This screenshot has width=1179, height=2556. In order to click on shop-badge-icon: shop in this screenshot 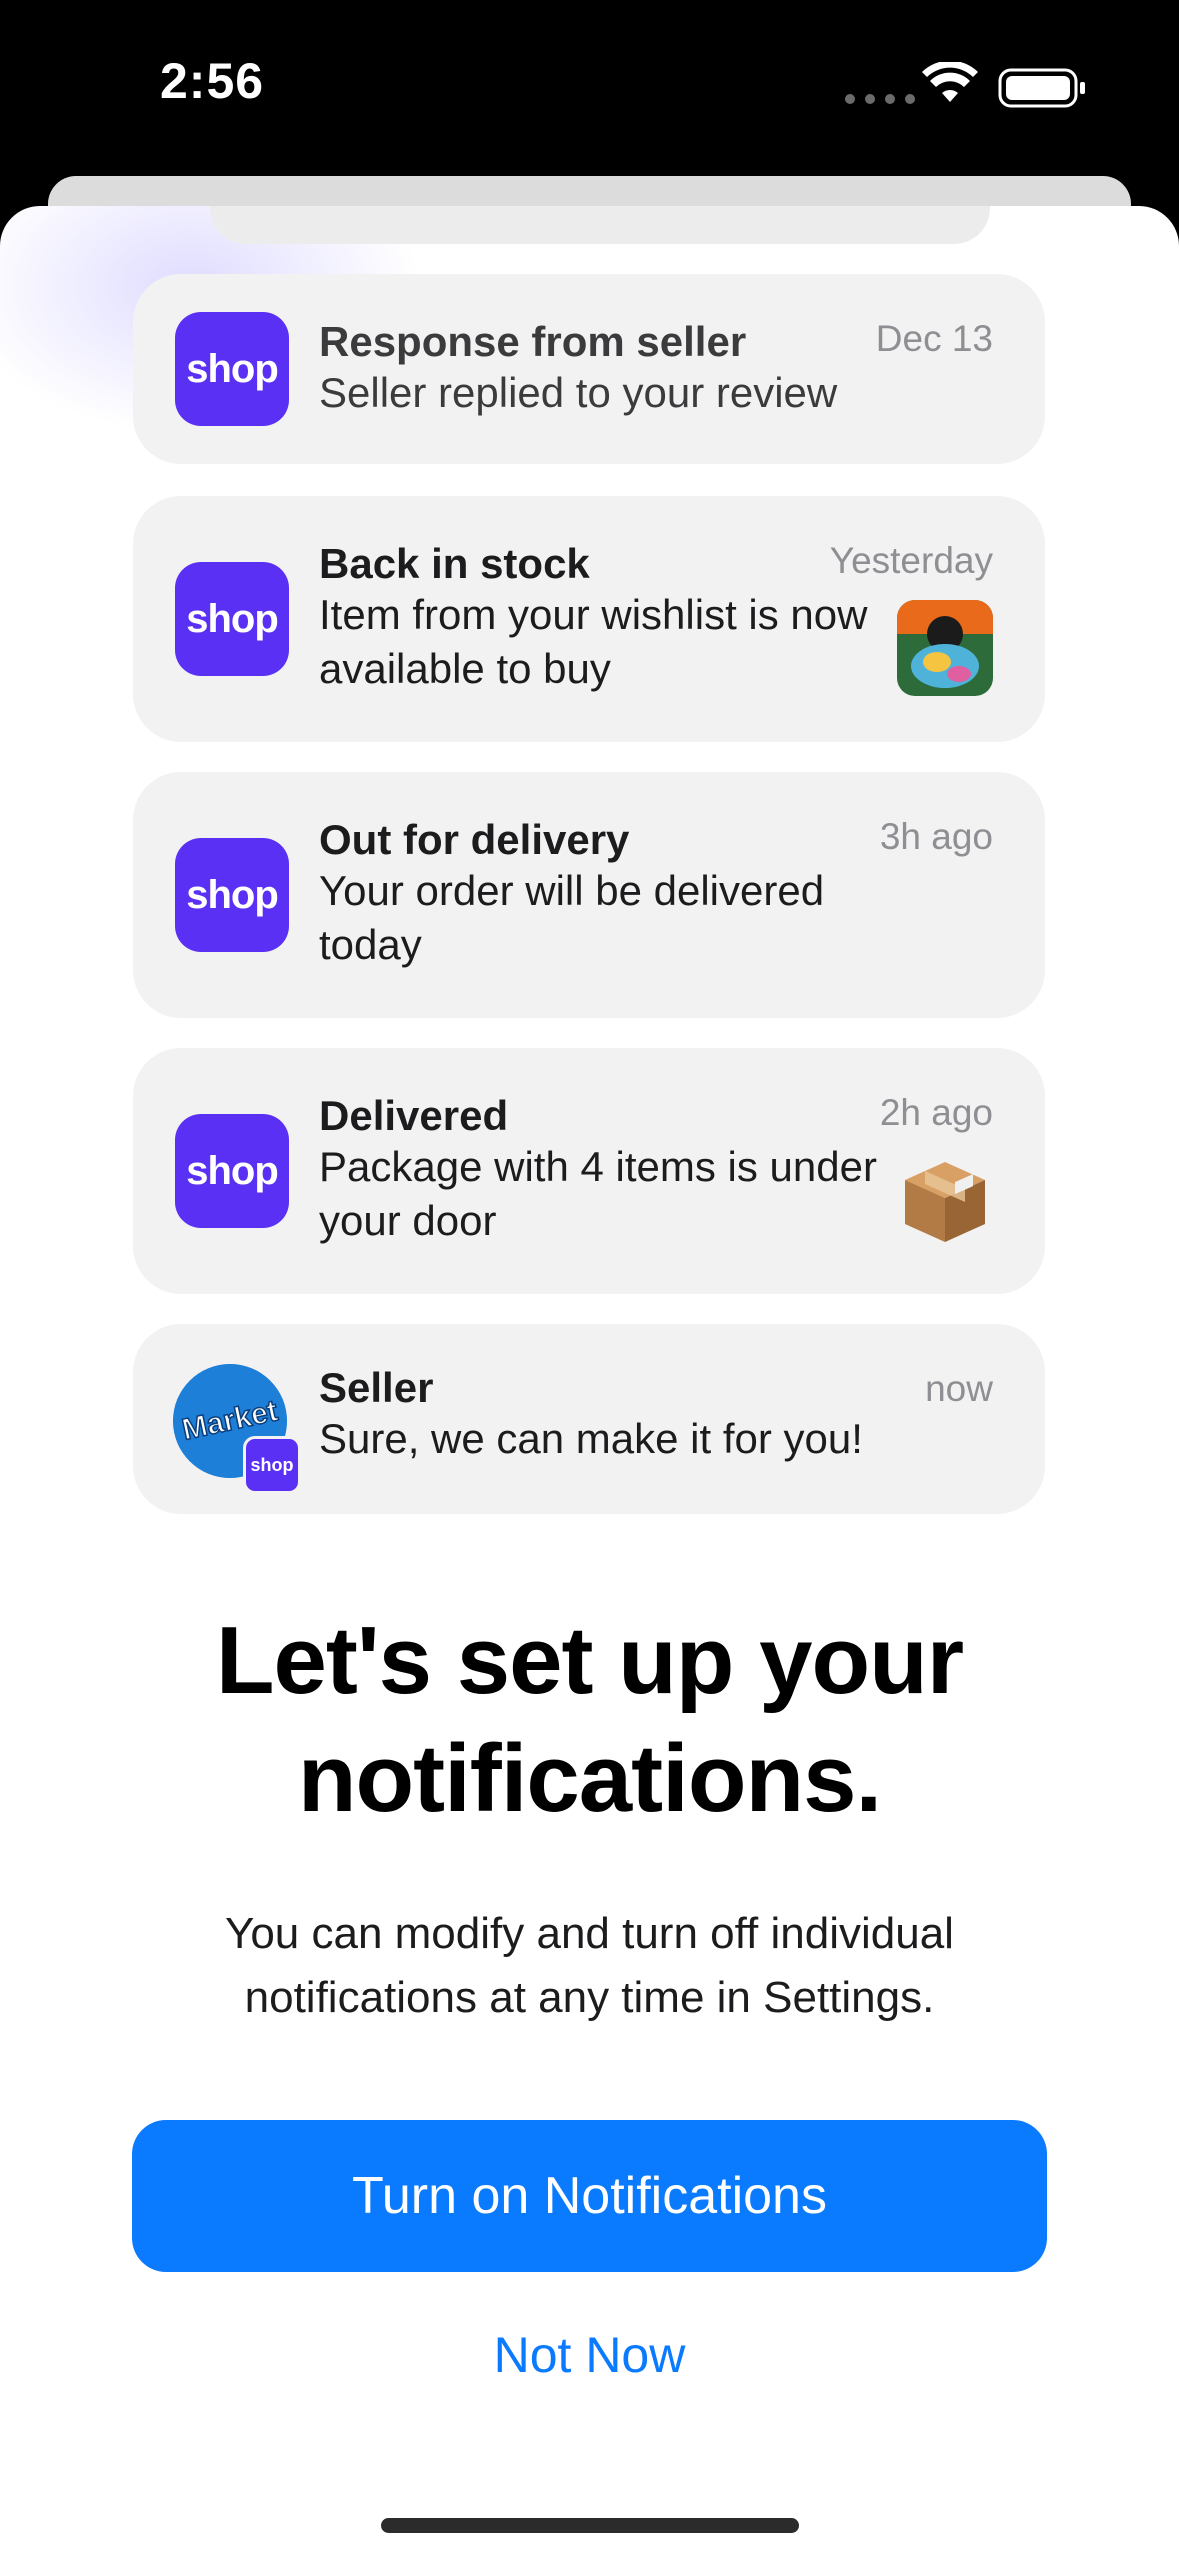, I will do `click(272, 1465)`.